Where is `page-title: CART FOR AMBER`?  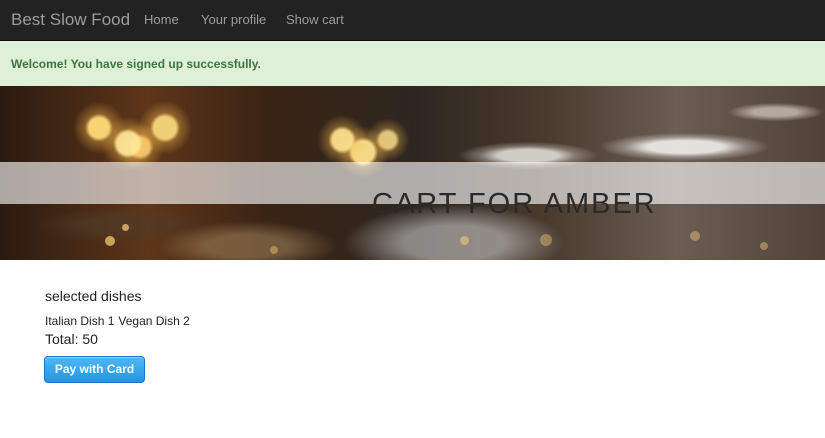 page-title: CART FOR AMBER is located at coordinates (514, 204).